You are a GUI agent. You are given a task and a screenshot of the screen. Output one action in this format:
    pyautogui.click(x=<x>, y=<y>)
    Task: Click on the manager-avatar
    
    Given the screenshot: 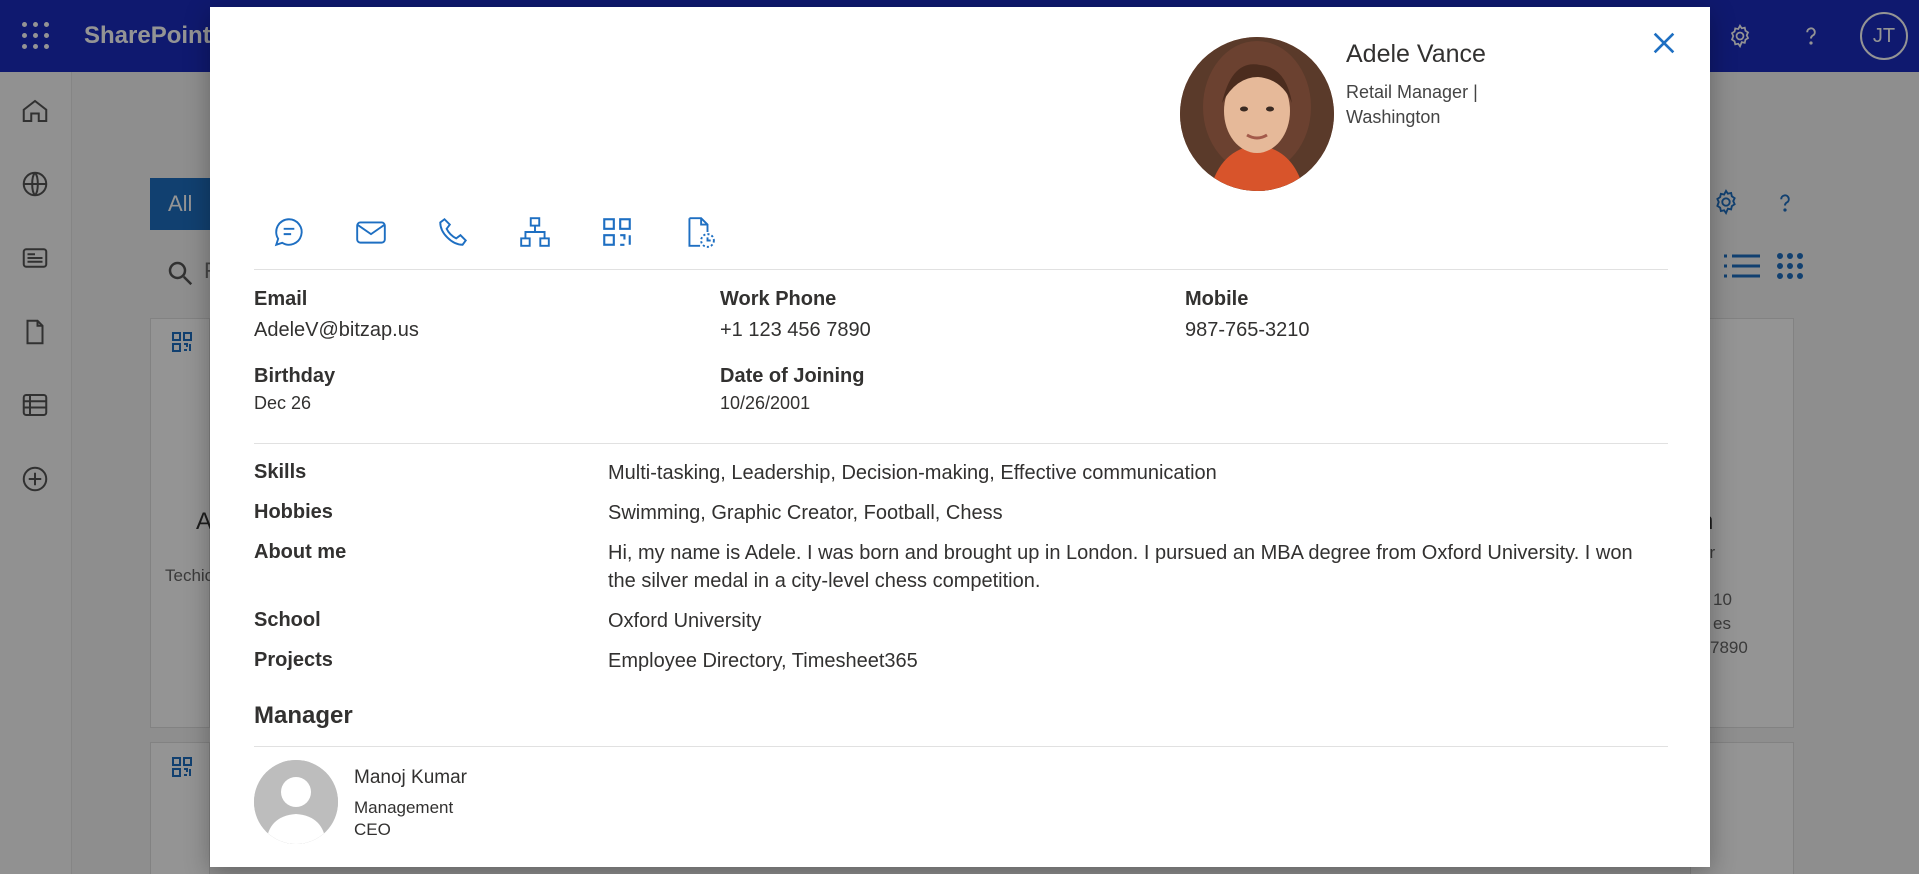 What is the action you would take?
    pyautogui.click(x=296, y=802)
    